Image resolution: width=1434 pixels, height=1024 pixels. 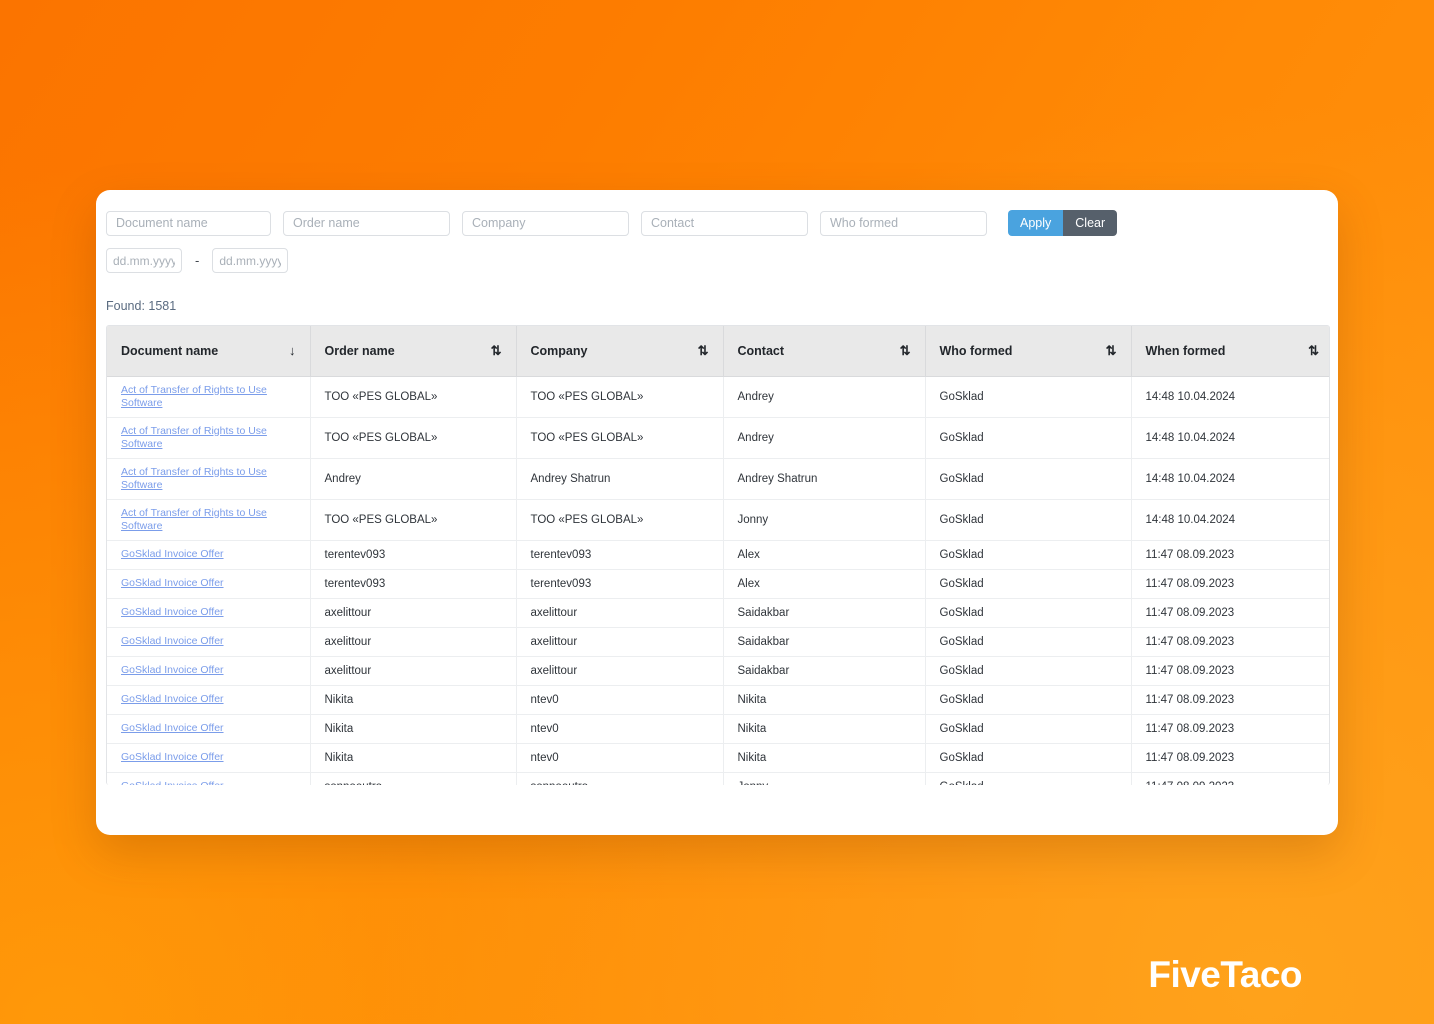 What do you see at coordinates (1225, 974) in the screenshot?
I see `brand-logo: FiveTaco` at bounding box center [1225, 974].